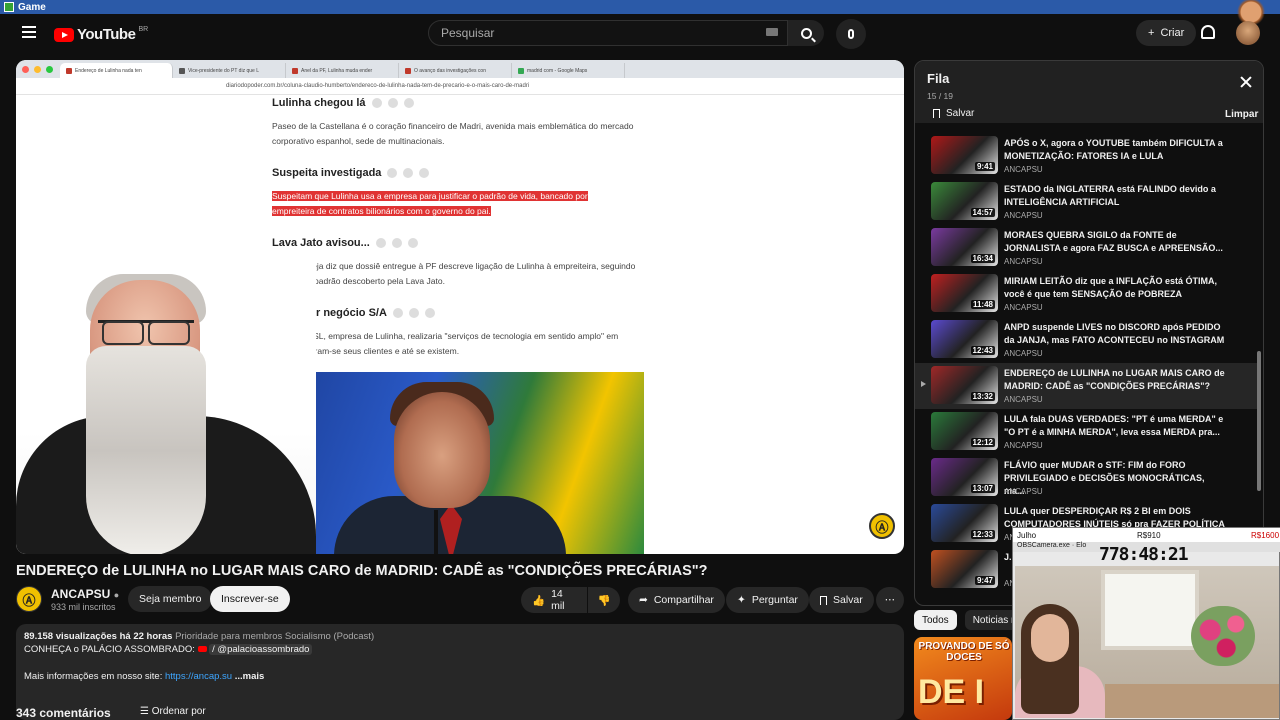 The image size is (1280, 720). What do you see at coordinates (964, 523) in the screenshot?
I see `queue-thumbnail: 12:33` at bounding box center [964, 523].